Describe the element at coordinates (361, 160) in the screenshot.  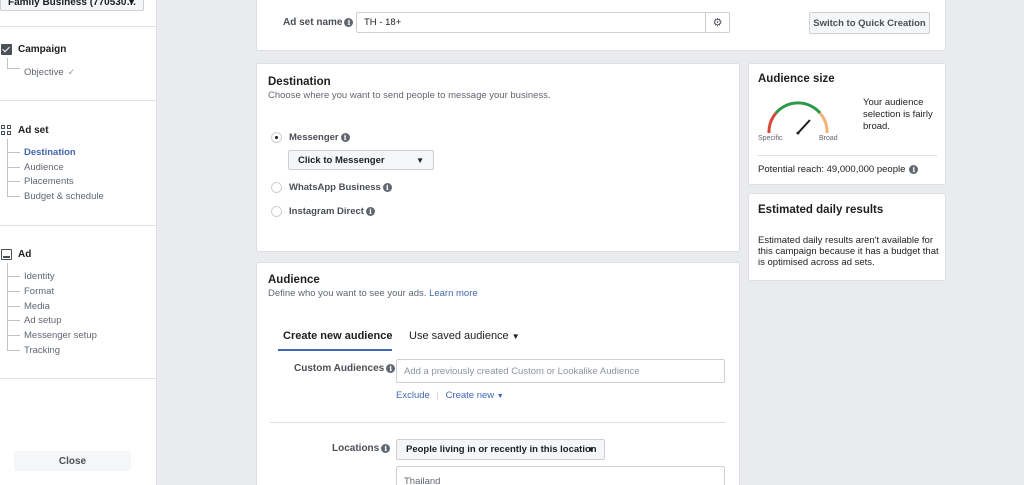
I see `messenger-type-dropdown: Click to Messenger ▼` at that location.